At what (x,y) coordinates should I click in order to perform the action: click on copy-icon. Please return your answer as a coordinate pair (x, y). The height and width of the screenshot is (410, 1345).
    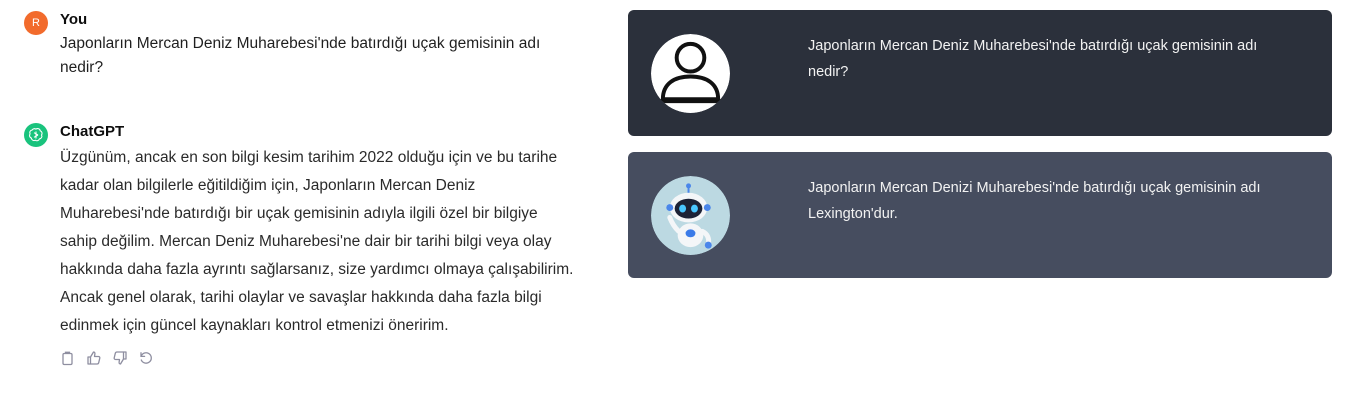
    Looking at the image, I should click on (67, 358).